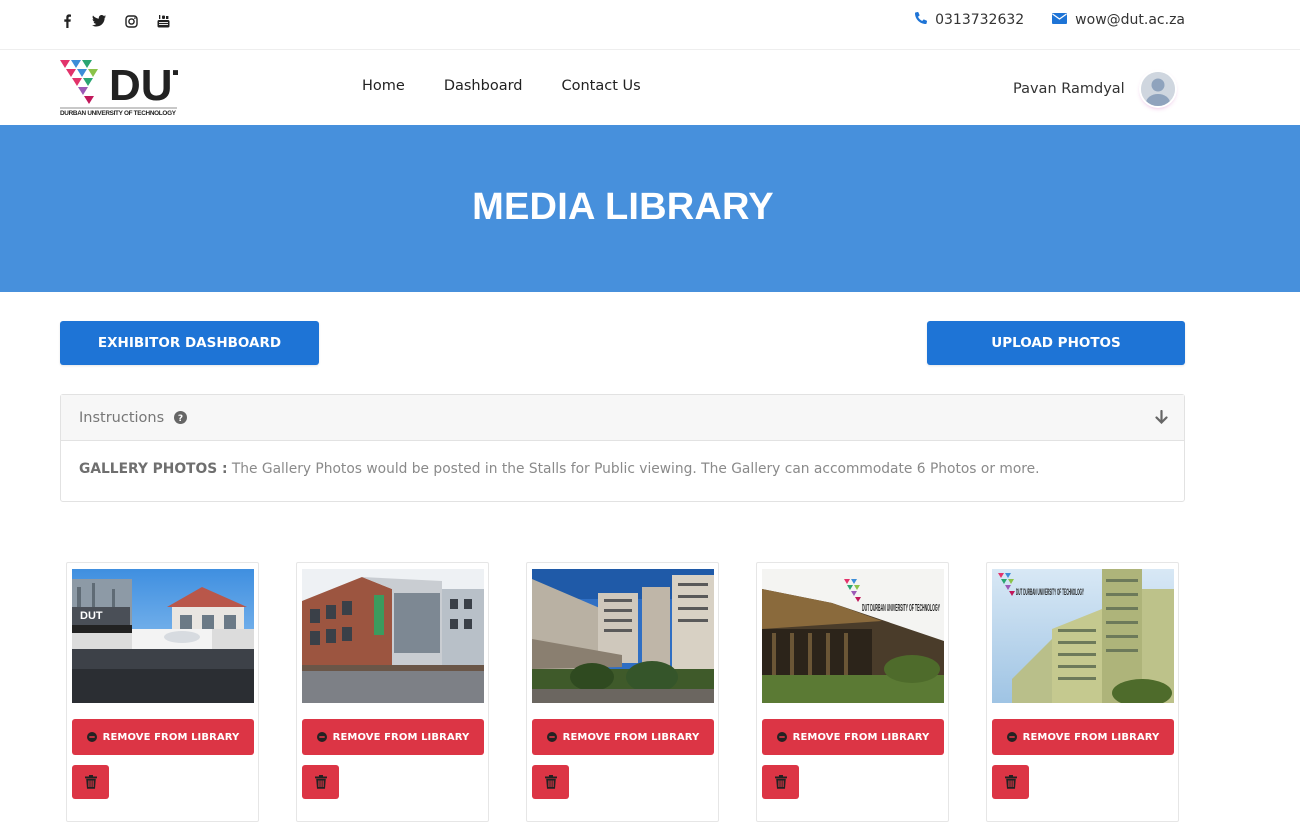 The height and width of the screenshot is (822, 1300). I want to click on instructions-title: Instructions, so click(122, 417).